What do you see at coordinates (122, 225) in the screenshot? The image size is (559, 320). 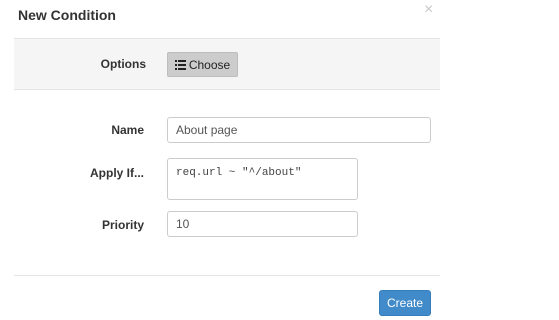 I see `priority-label: Priority` at bounding box center [122, 225].